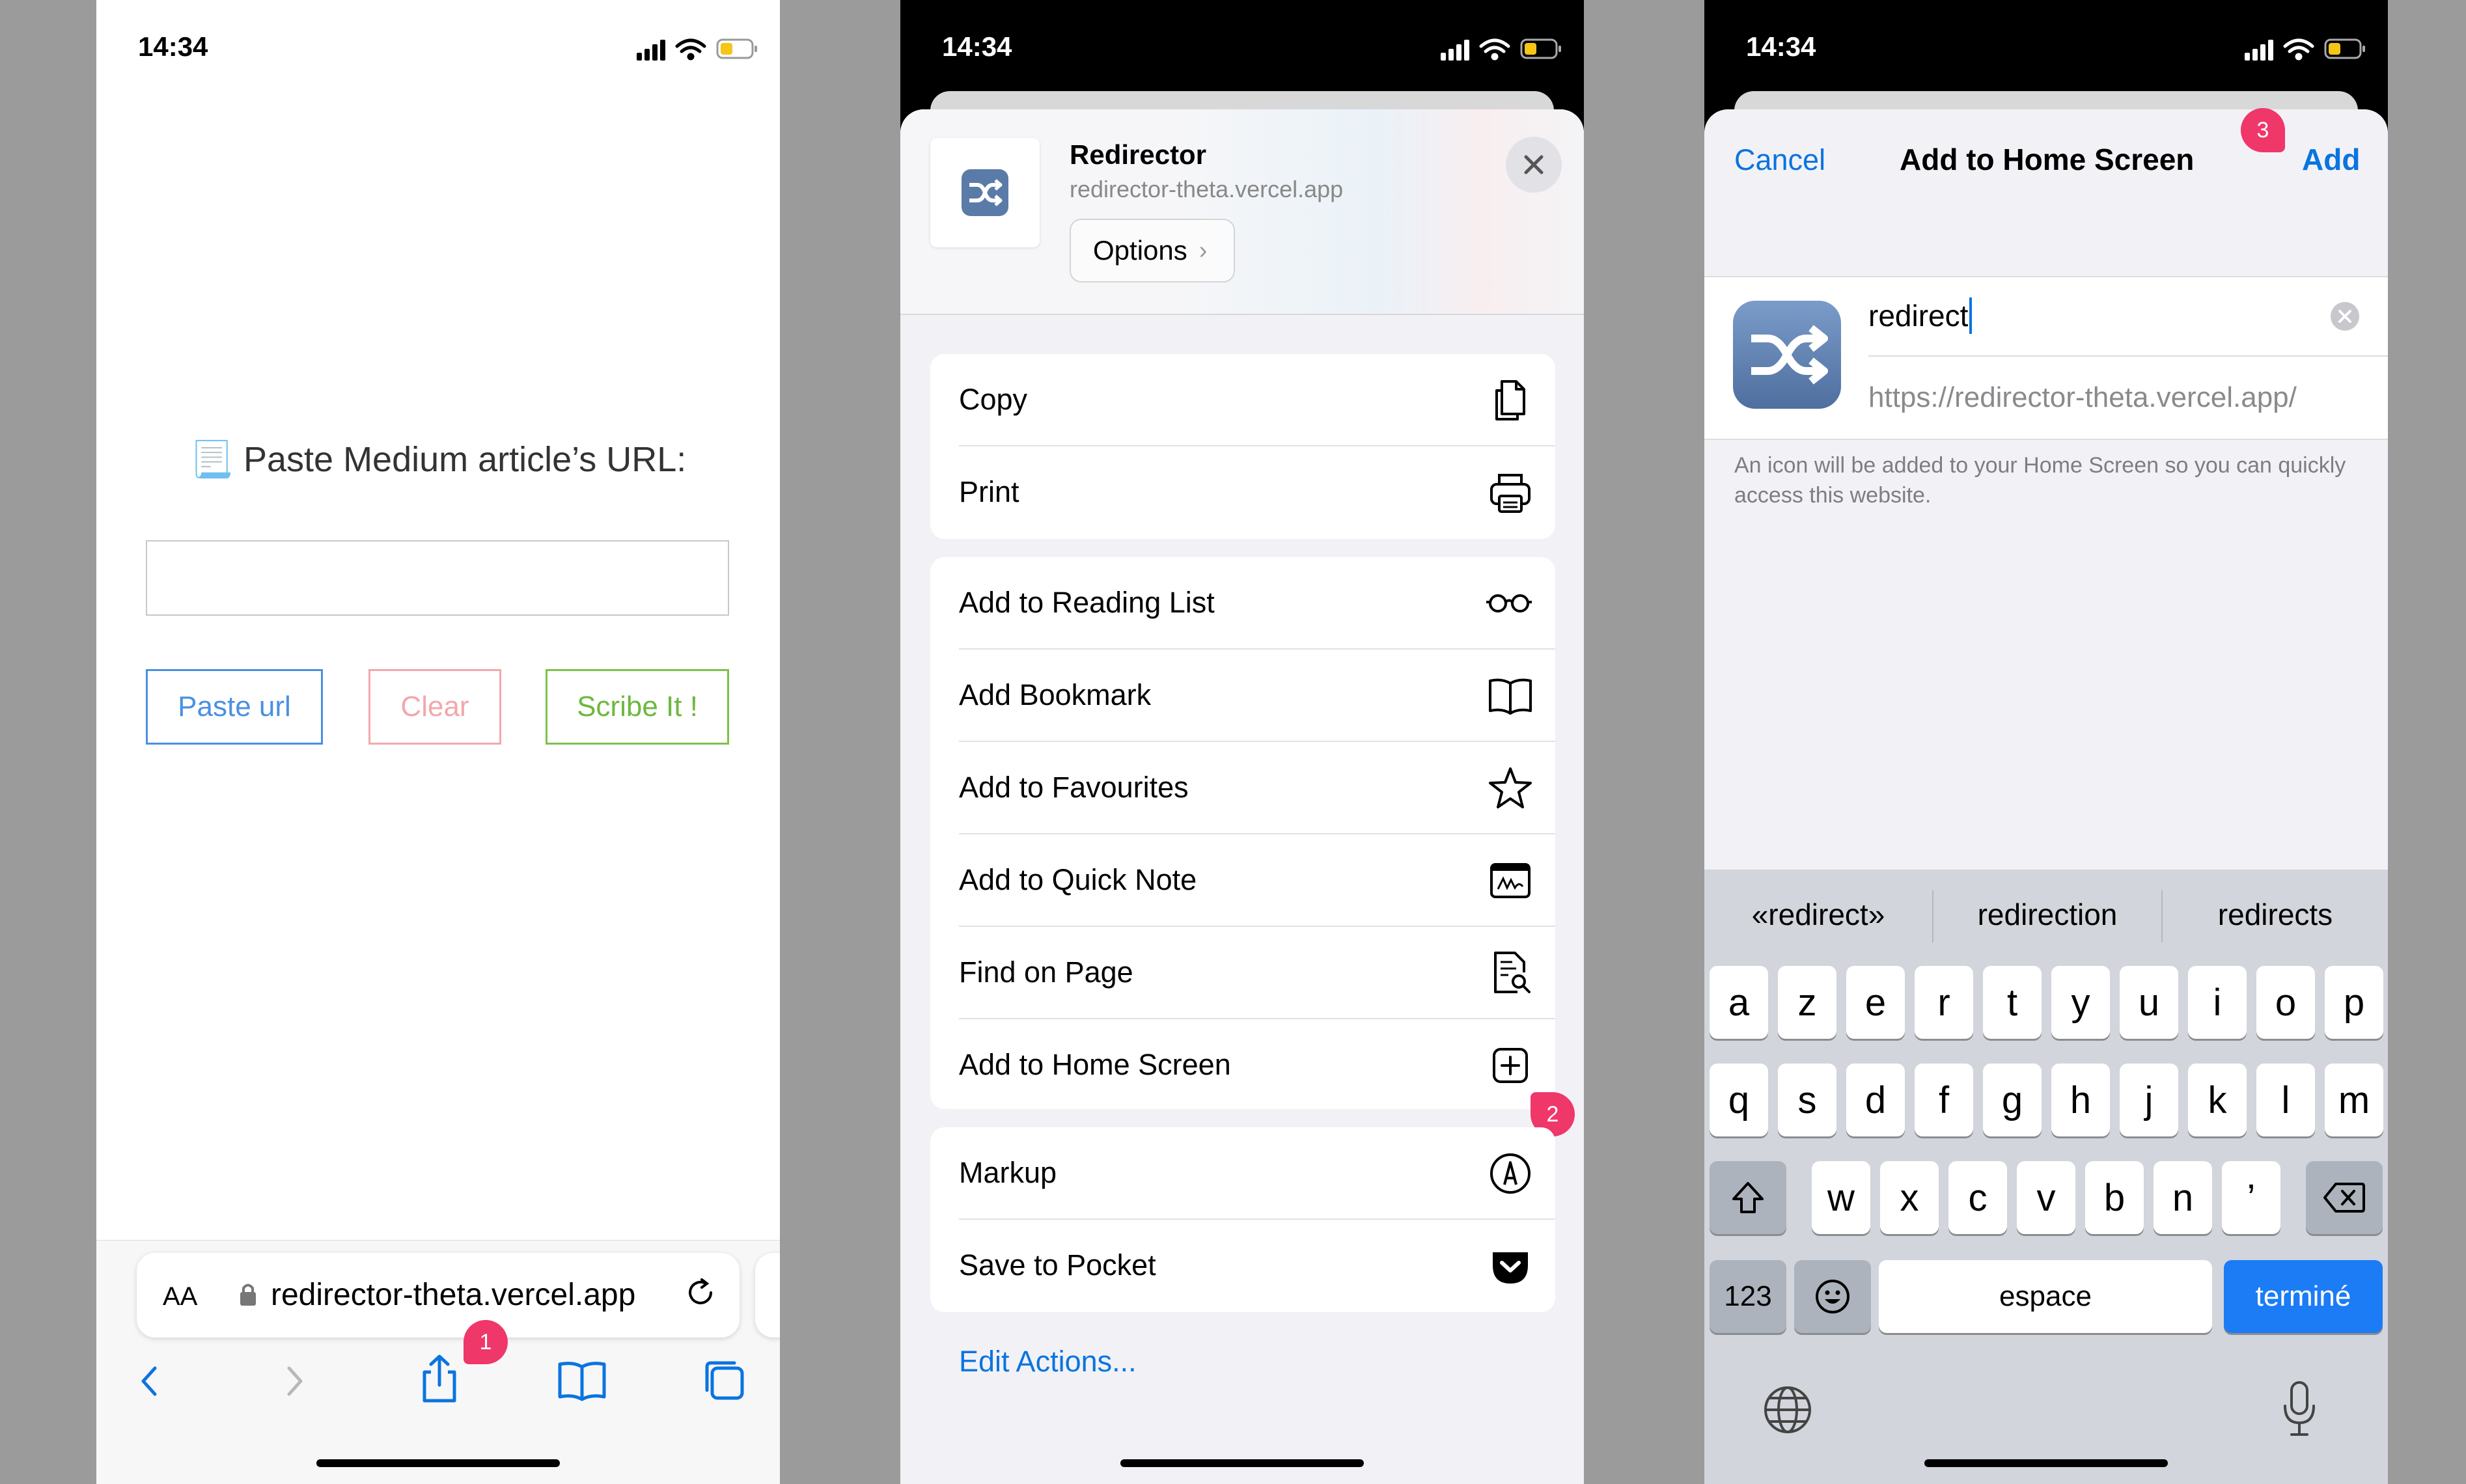  What do you see at coordinates (1152, 250) in the screenshot?
I see `options-button: Options ›` at bounding box center [1152, 250].